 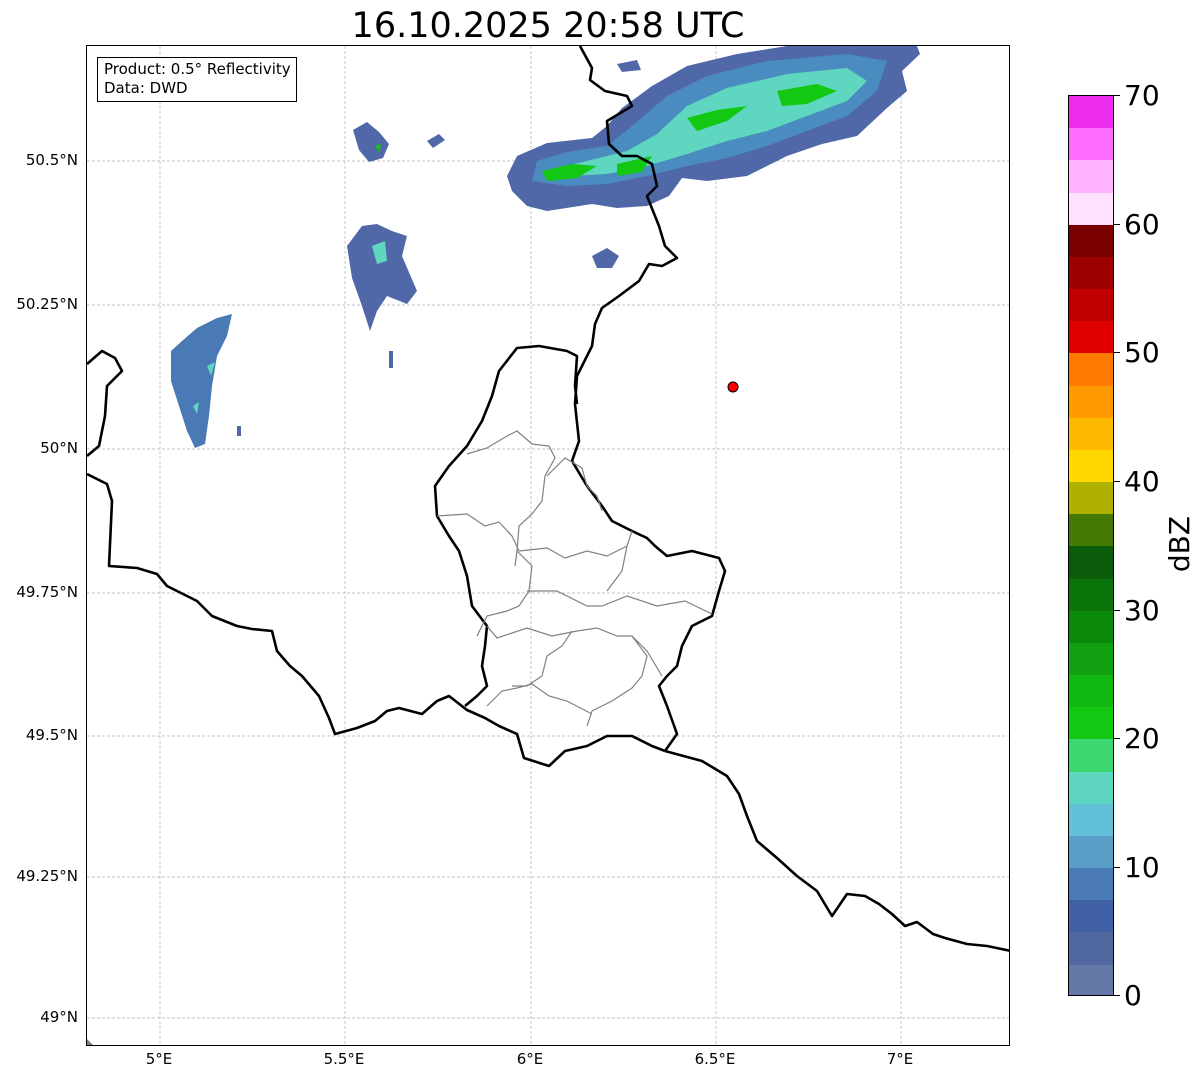 What do you see at coordinates (900, 1059) in the screenshot?
I see `lon-label: 7°E` at bounding box center [900, 1059].